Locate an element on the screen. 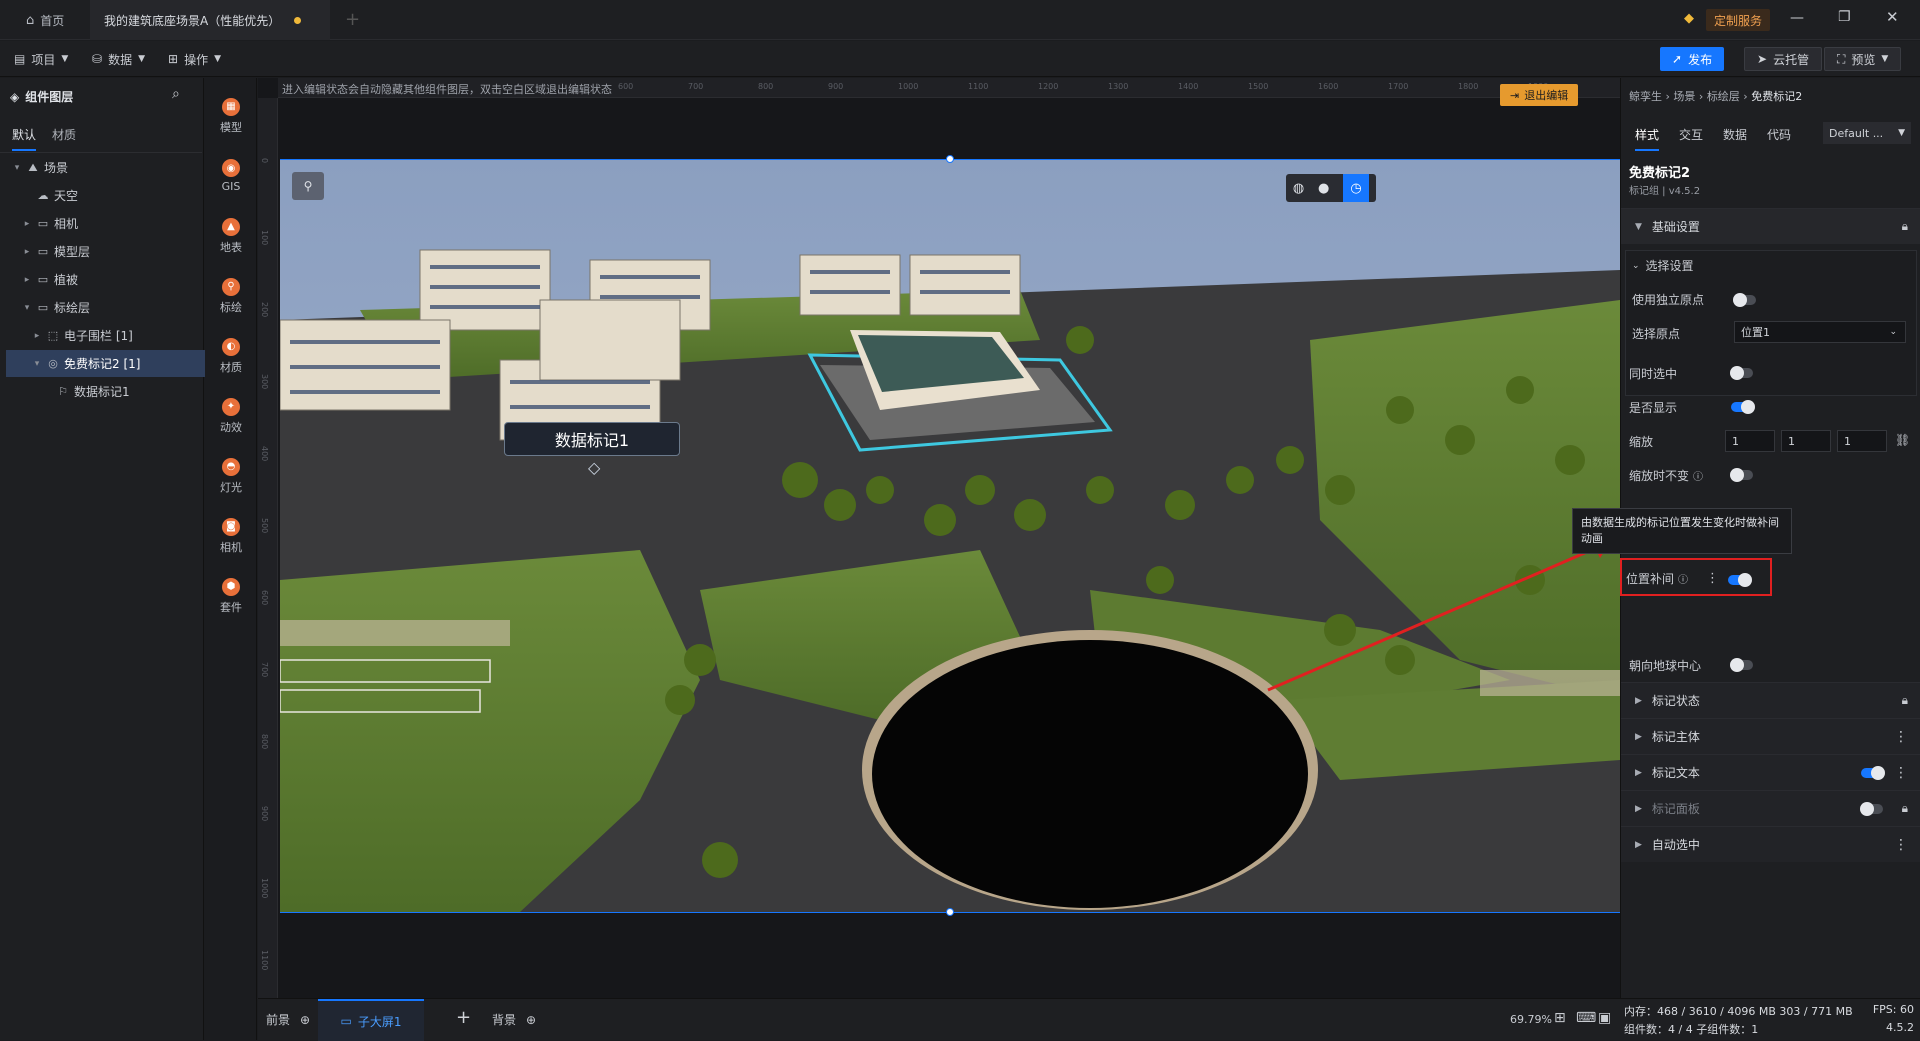  property-section: ▶ 标记面板 🔒︎ is located at coordinates (1770, 808).